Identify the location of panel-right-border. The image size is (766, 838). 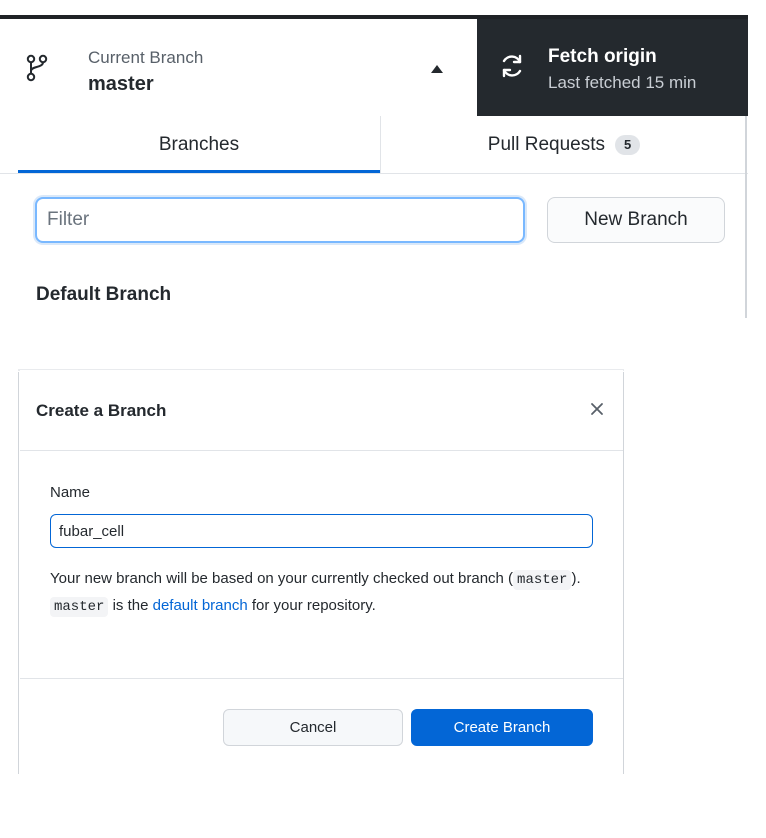
(746, 217).